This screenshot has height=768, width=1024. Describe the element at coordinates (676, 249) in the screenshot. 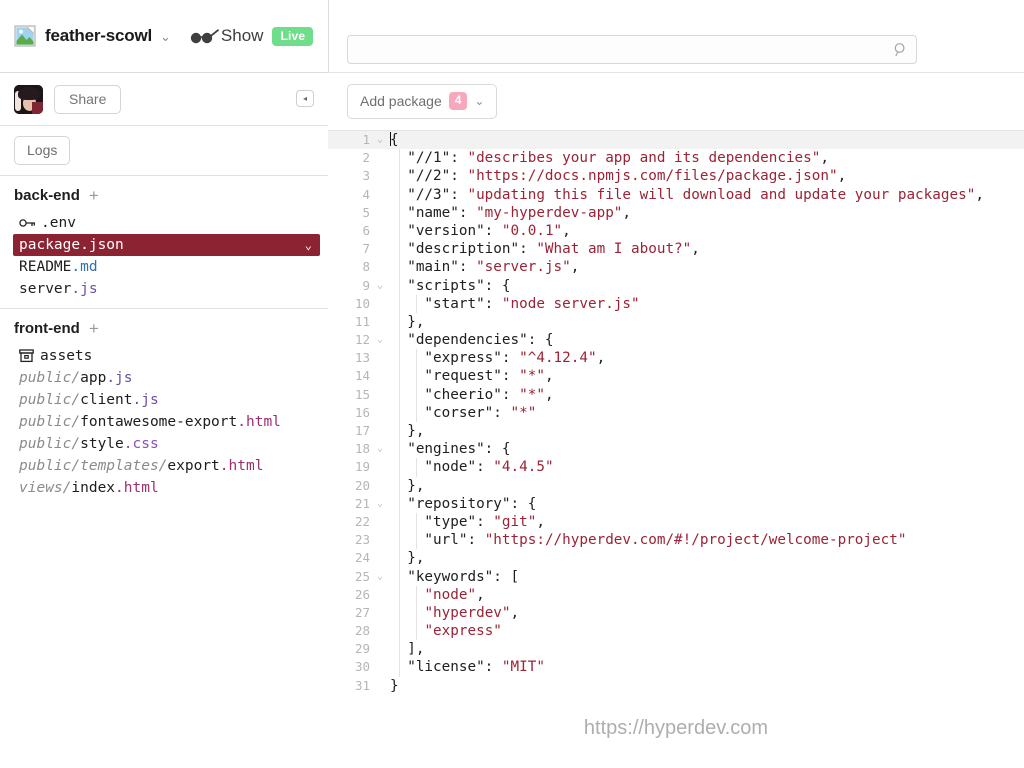

I see `code-line: 7 "description": "What am I about?",` at that location.